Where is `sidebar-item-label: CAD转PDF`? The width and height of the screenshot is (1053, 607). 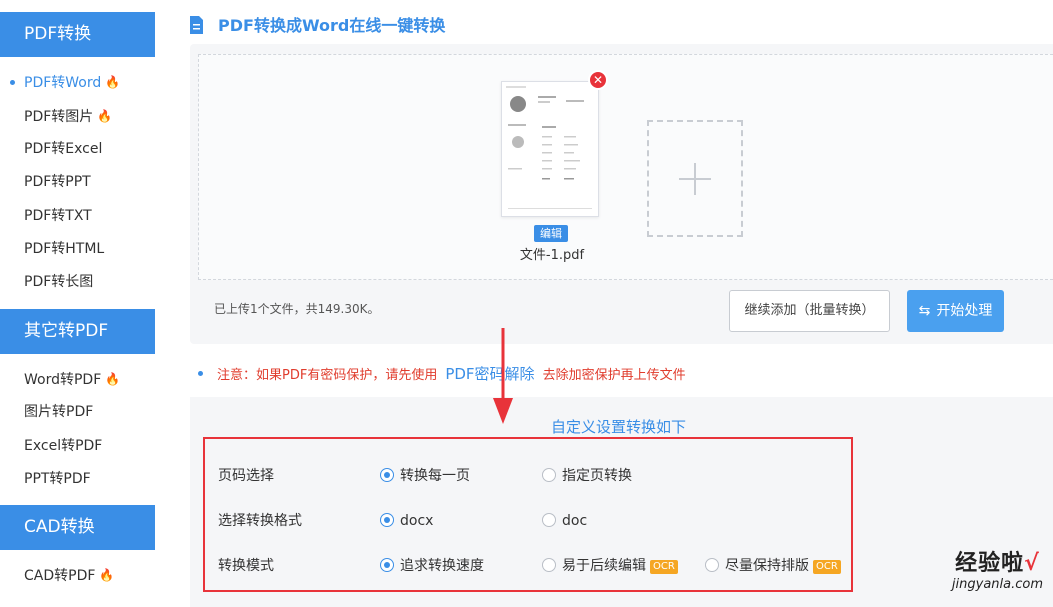 sidebar-item-label: CAD转PDF is located at coordinates (60, 576).